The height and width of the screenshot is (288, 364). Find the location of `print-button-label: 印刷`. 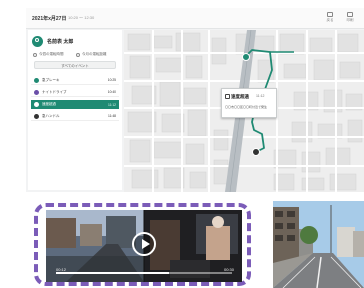

print-button-label: 印刷 is located at coordinates (350, 20).